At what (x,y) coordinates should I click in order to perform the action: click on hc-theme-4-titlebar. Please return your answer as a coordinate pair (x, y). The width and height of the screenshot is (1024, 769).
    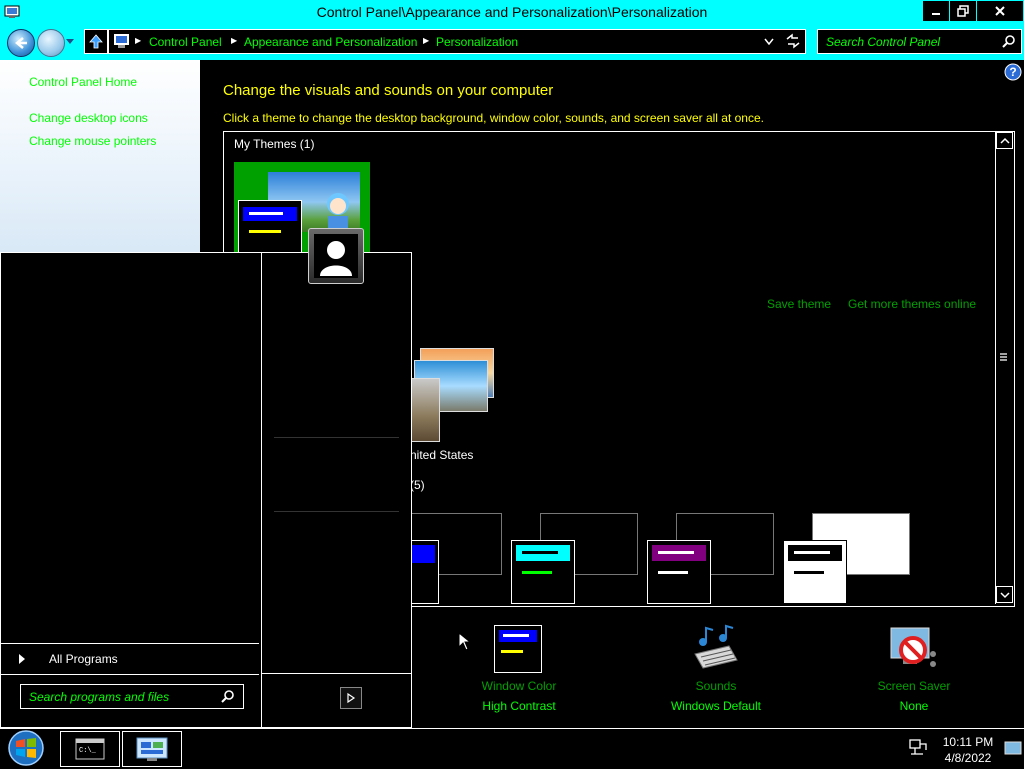
    Looking at the image, I should click on (815, 553).